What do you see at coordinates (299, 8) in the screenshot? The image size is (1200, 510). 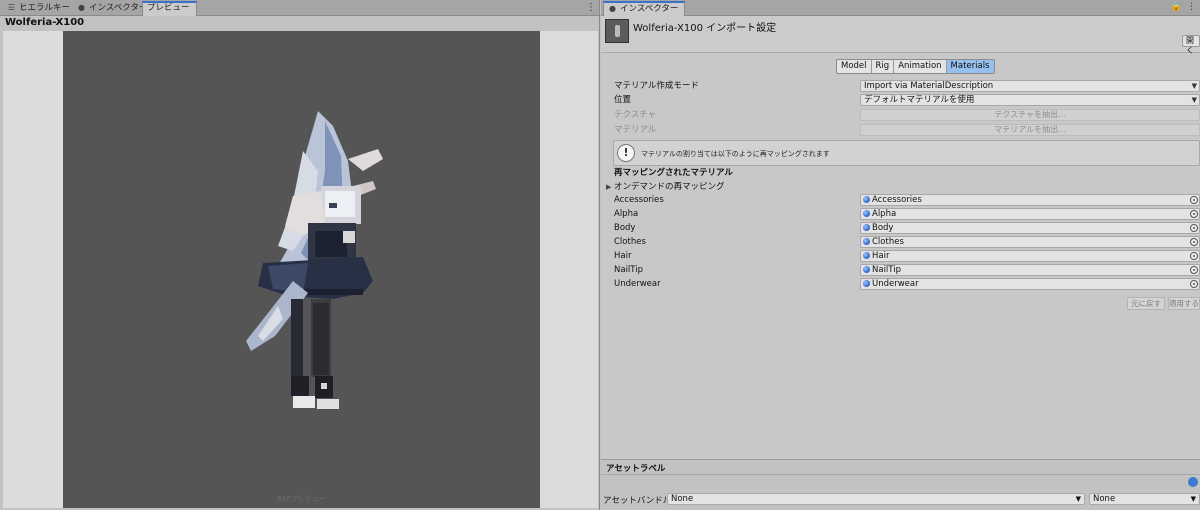 I see `left-tabbar: ☰ ヒエラルキー ● インスペクター プレビュー ⋮` at bounding box center [299, 8].